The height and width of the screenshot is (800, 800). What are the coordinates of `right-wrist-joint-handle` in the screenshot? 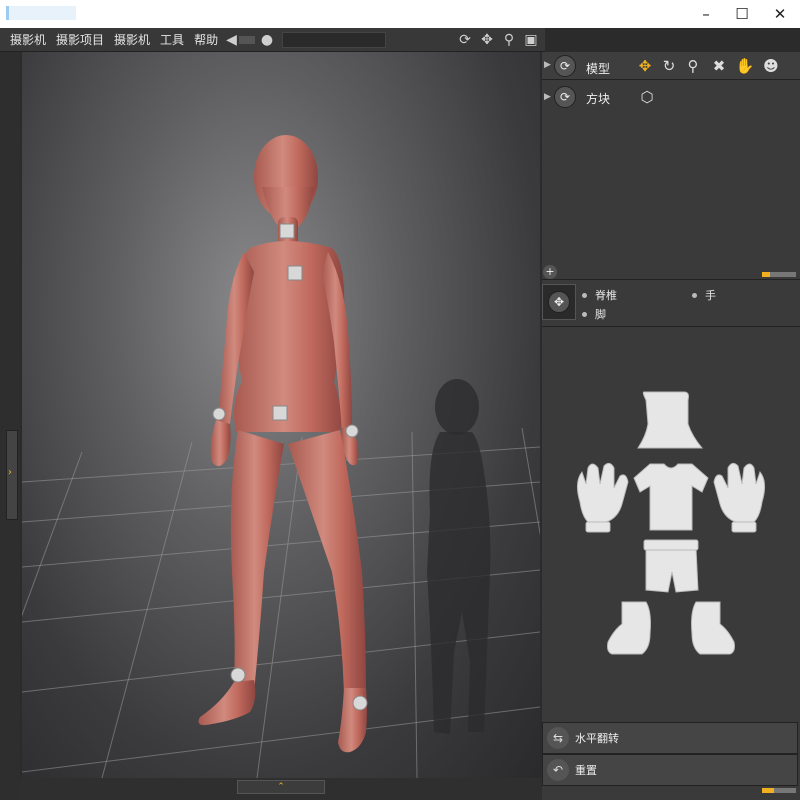 It's located at (352, 431).